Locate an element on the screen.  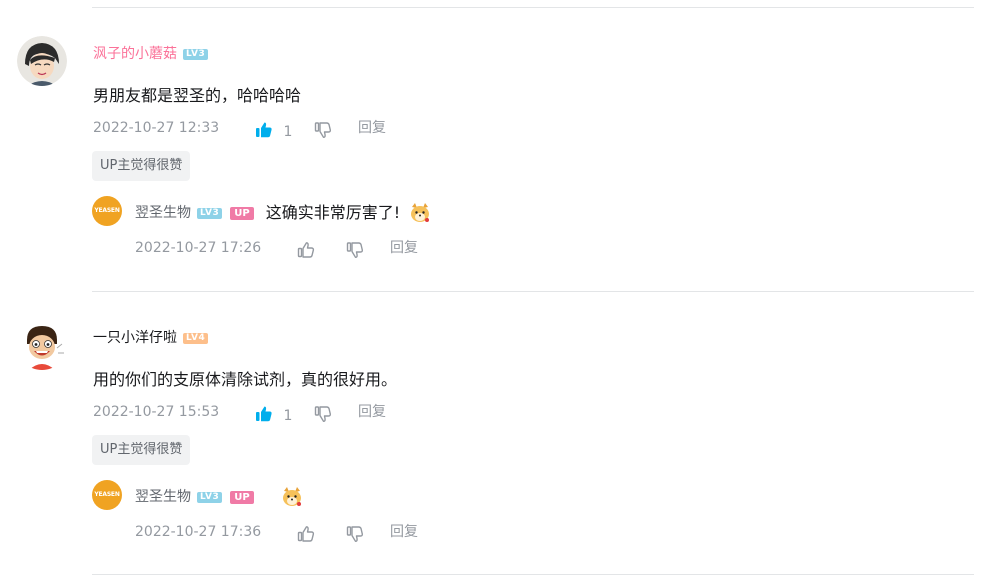
username-text: 沨子的小蘑菇 is located at coordinates (135, 54).